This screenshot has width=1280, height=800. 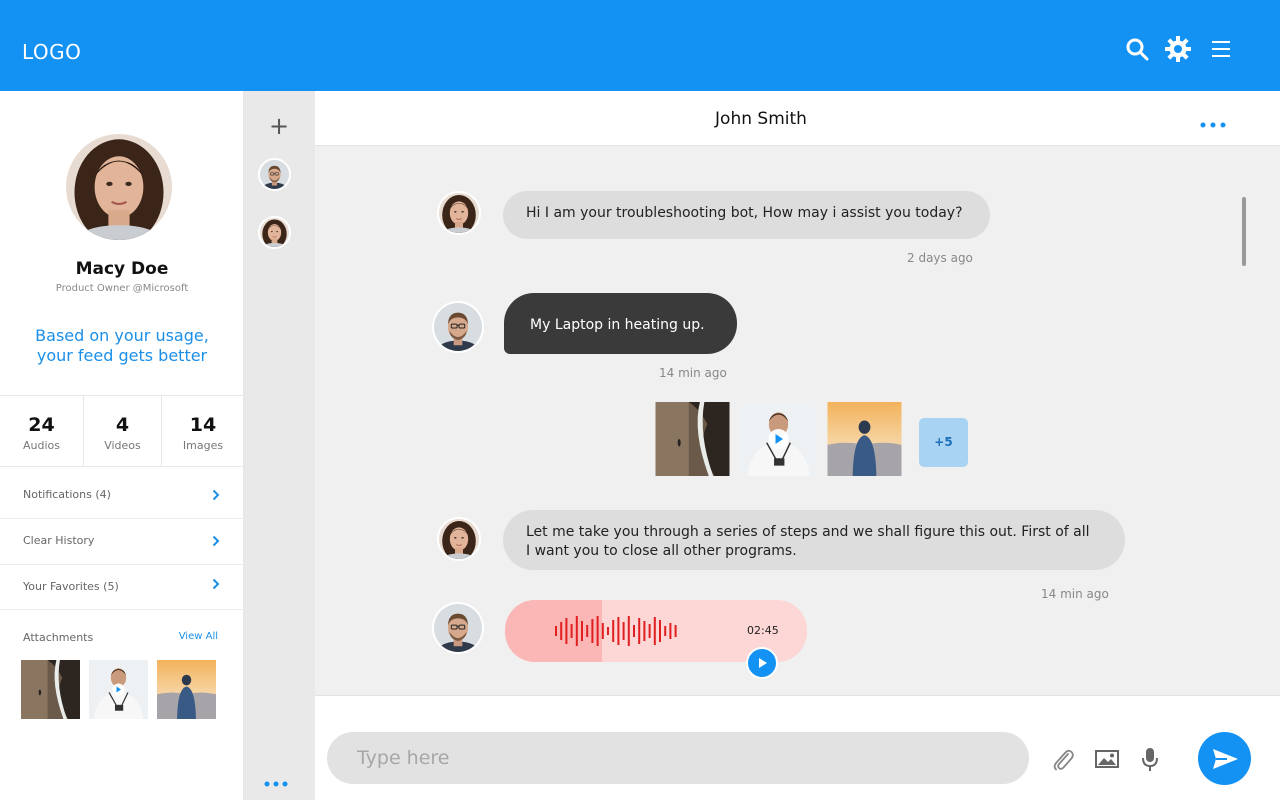 What do you see at coordinates (203, 445) in the screenshot?
I see `stat-label: Images` at bounding box center [203, 445].